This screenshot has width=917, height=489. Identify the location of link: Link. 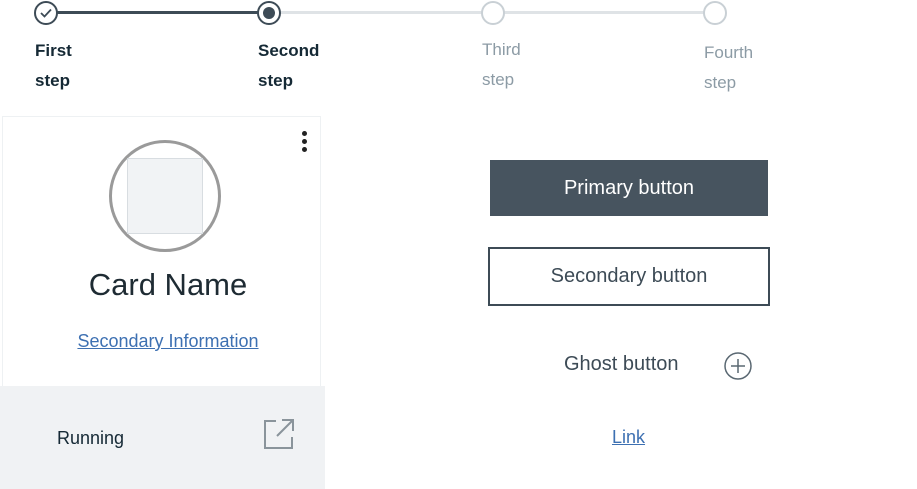
(628, 437).